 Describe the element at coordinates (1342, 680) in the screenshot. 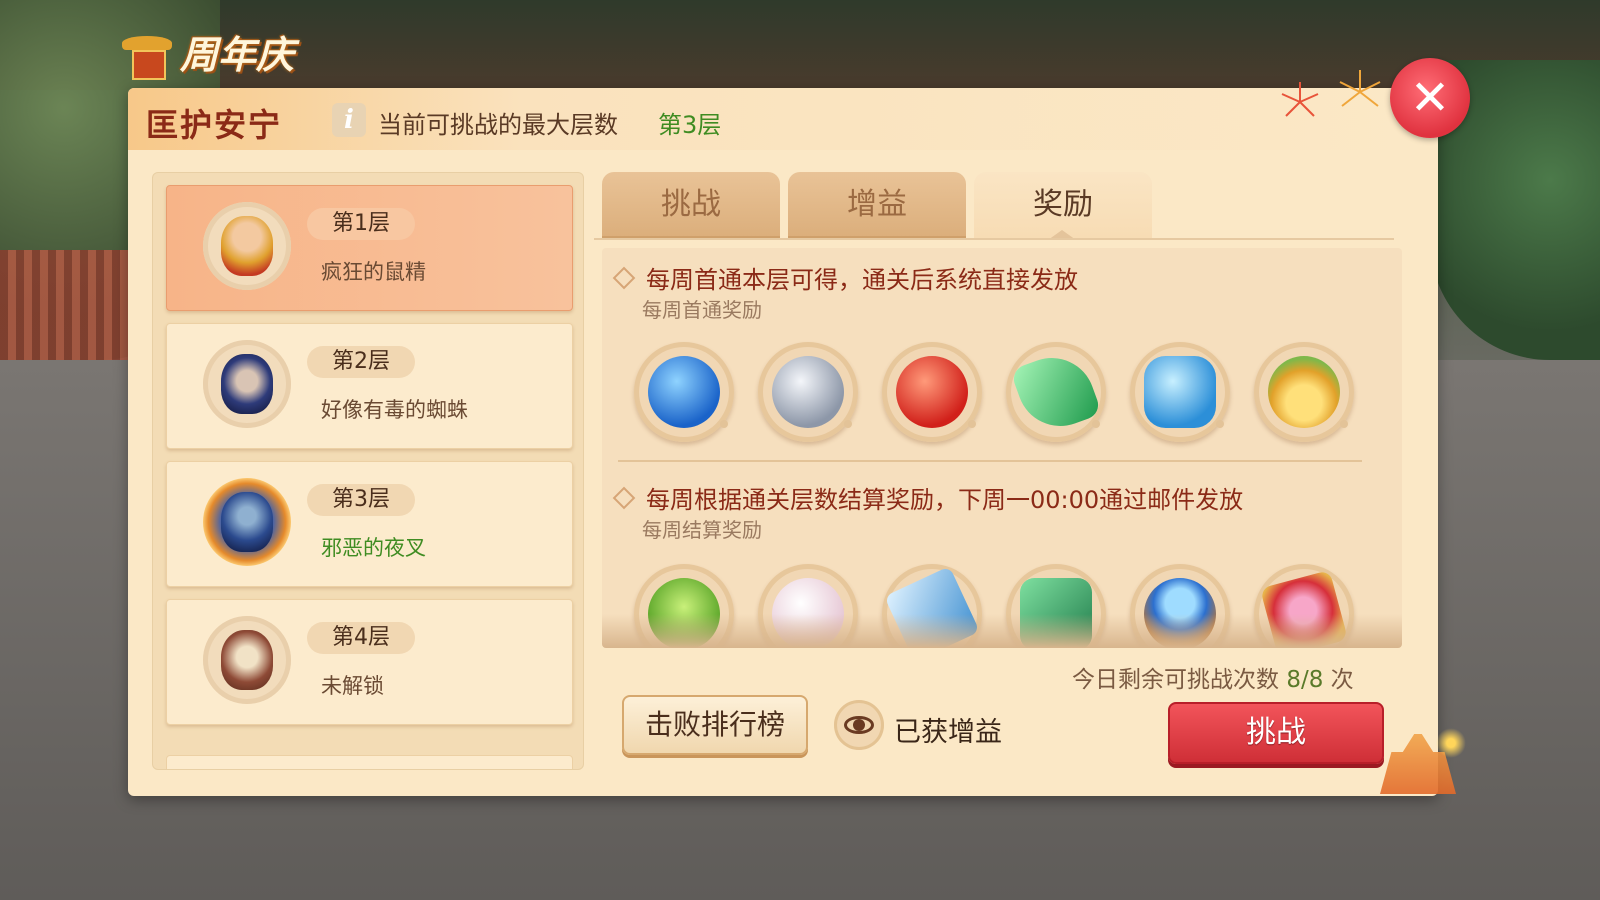

I see `attempts-unit: 次` at that location.